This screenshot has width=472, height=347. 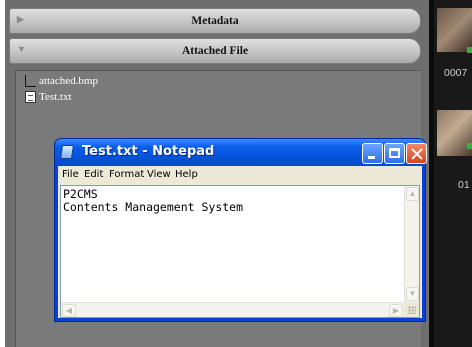 I want to click on bitmap-file-icon, so click(x=30, y=80).